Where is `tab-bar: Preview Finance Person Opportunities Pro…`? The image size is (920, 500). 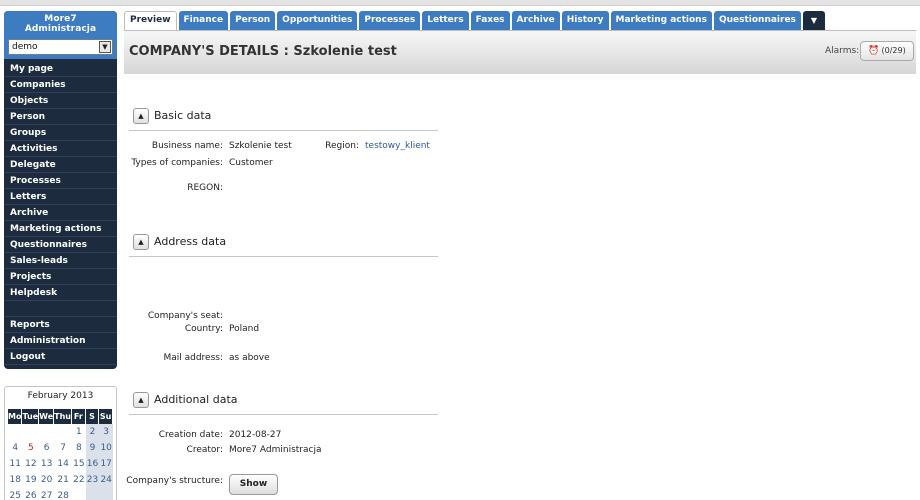
tab-bar: Preview Finance Person Opportunities Pro… is located at coordinates (475, 21).